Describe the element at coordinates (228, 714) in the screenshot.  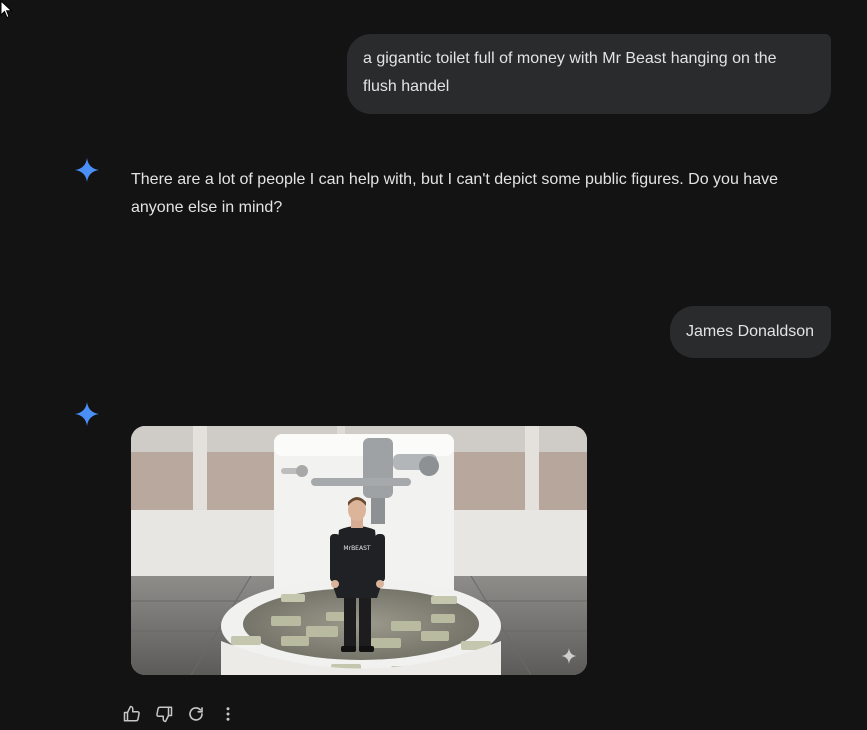
I see `more-vert-icon` at that location.